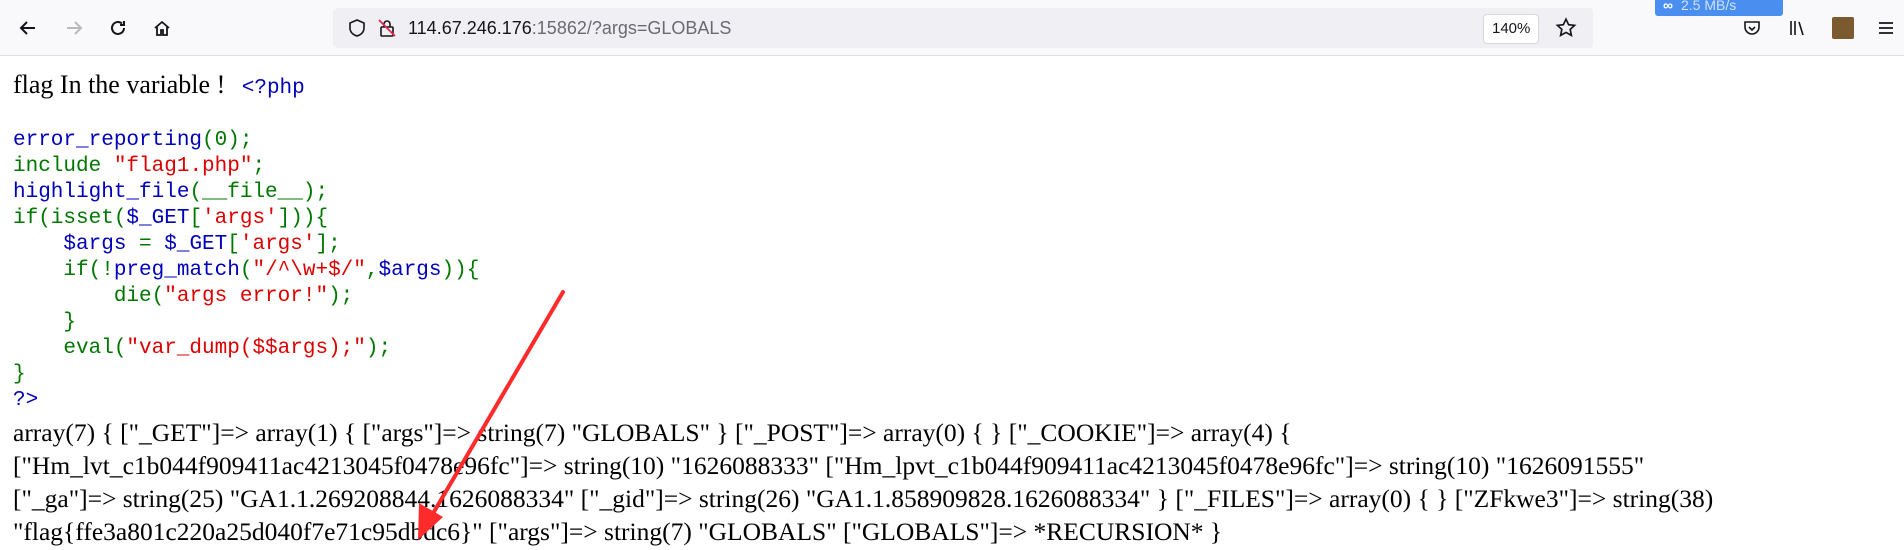 The width and height of the screenshot is (1904, 550). What do you see at coordinates (273, 88) in the screenshot?
I see `php-open-tag: <?php` at bounding box center [273, 88].